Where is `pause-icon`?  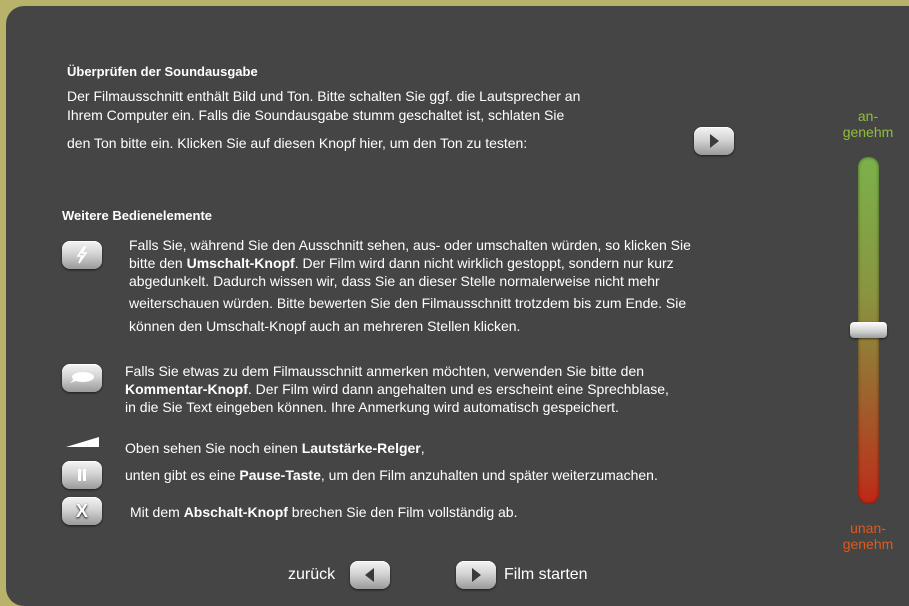 pause-icon is located at coordinates (82, 475).